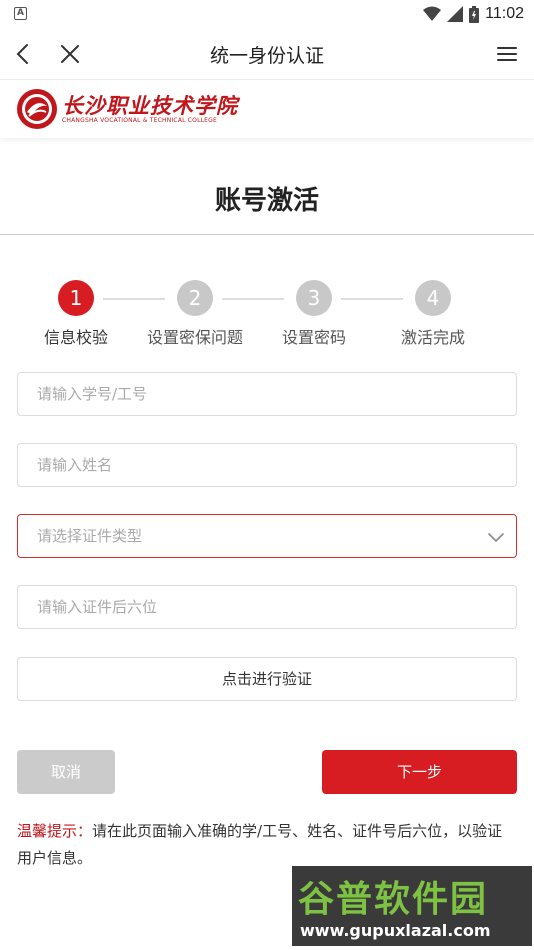 The height and width of the screenshot is (950, 534). I want to click on student-id-input: 请输入学号/工号, so click(267, 394).